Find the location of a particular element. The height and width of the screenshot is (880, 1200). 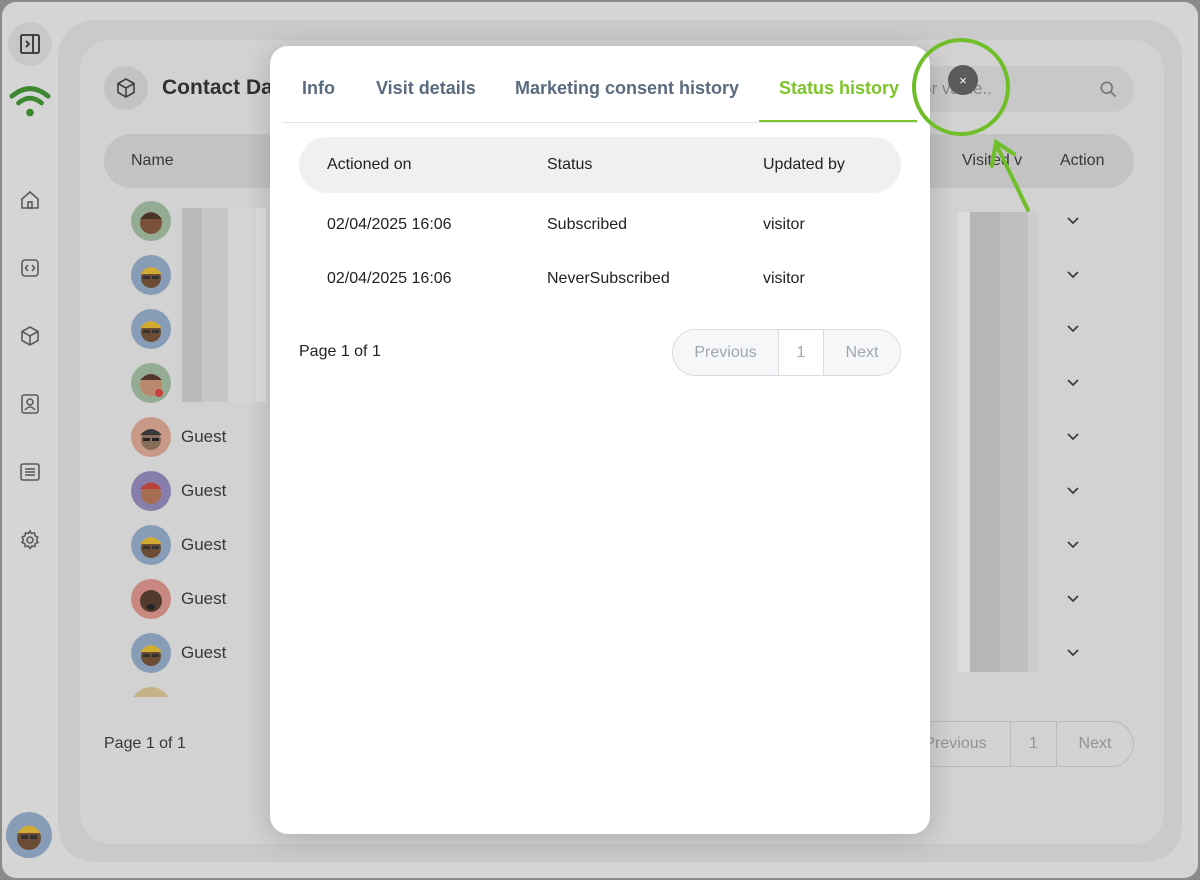

highlight-ring is located at coordinates (961, 87).